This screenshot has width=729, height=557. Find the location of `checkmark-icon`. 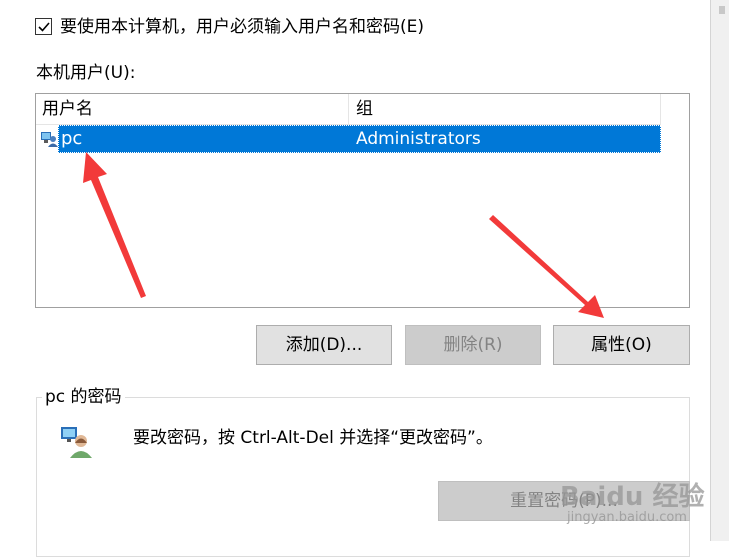

checkmark-icon is located at coordinates (44, 27).